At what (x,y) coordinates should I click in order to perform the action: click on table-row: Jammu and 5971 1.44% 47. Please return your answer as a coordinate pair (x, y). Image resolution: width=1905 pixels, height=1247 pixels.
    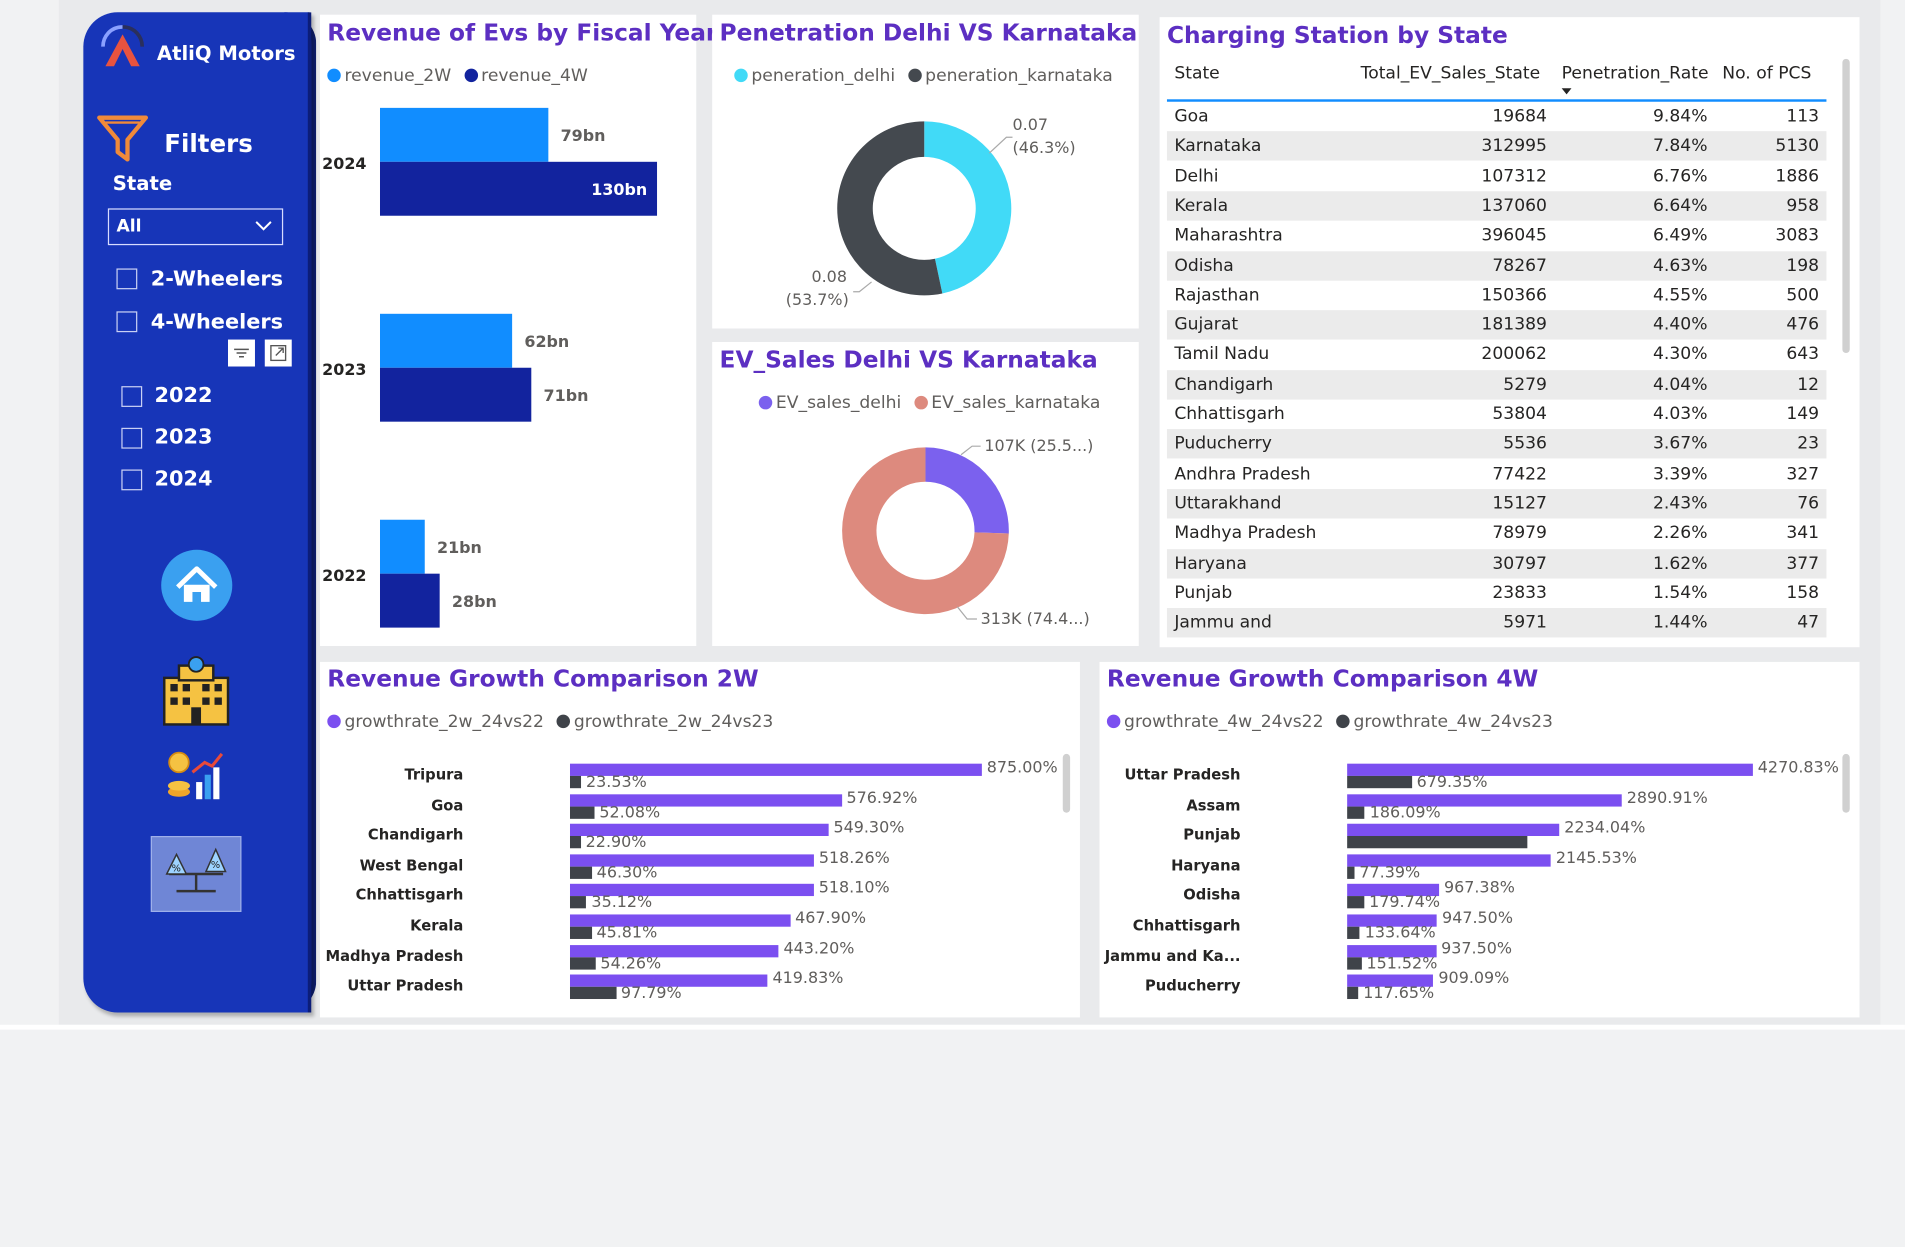
    Looking at the image, I should click on (1496, 623).